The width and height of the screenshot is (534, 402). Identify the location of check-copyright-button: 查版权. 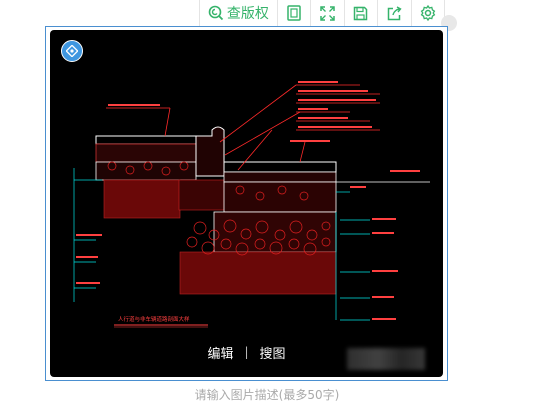
(239, 13).